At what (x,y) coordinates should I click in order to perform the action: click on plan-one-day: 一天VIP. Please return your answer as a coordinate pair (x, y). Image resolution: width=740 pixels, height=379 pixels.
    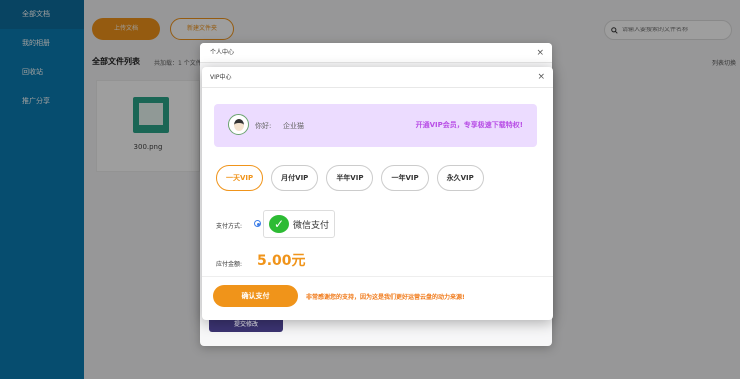
    Looking at the image, I should click on (240, 178).